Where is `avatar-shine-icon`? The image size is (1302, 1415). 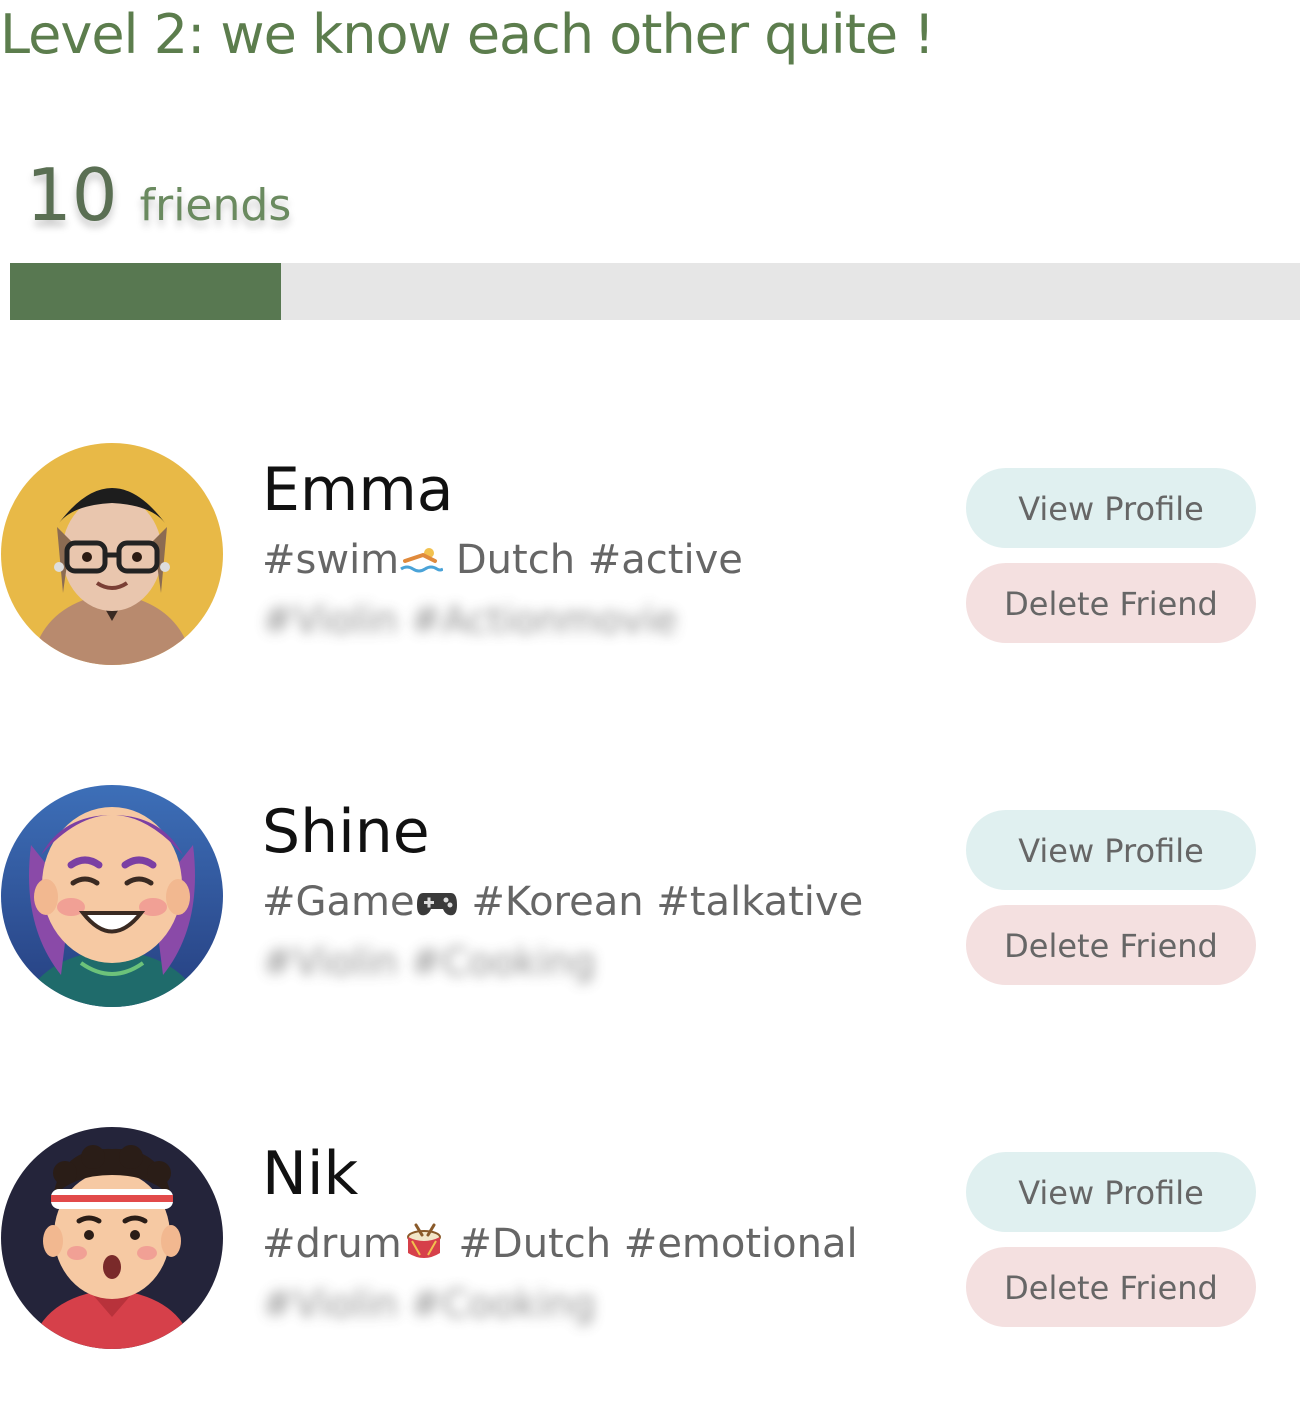
avatar-shine-icon is located at coordinates (112, 896).